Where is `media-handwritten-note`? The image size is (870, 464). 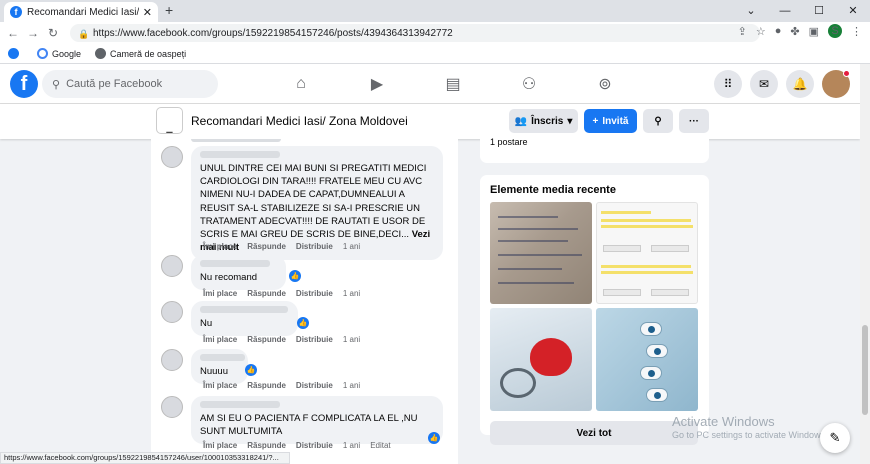 media-handwritten-note is located at coordinates (541, 253).